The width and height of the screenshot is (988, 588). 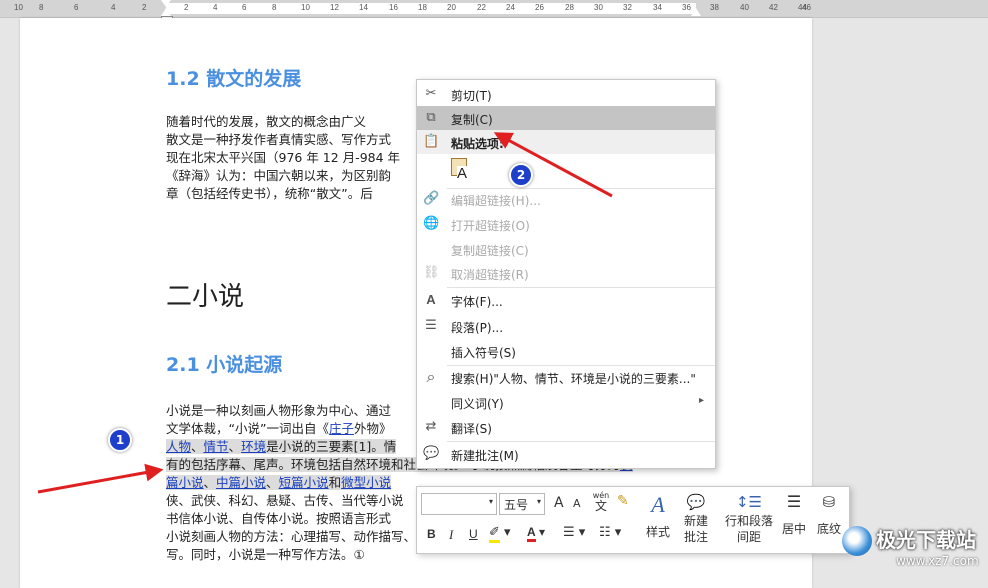 What do you see at coordinates (431, 426) in the screenshot?
I see `translate-icon: ⇄` at bounding box center [431, 426].